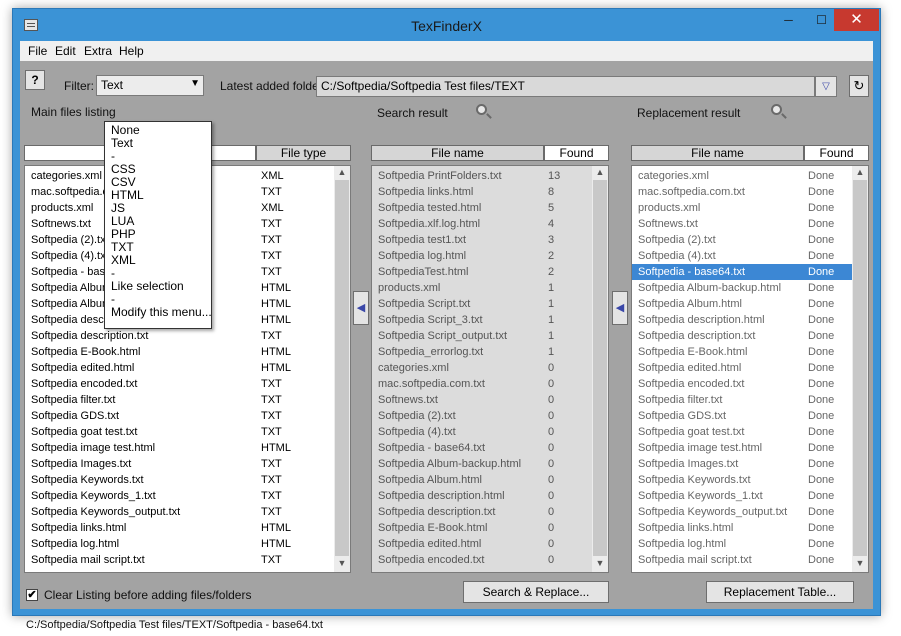 Image resolution: width=901 pixels, height=636 pixels. What do you see at coordinates (482, 352) in the screenshot?
I see `table-row: Softpedia_errorlog.txt 1` at bounding box center [482, 352].